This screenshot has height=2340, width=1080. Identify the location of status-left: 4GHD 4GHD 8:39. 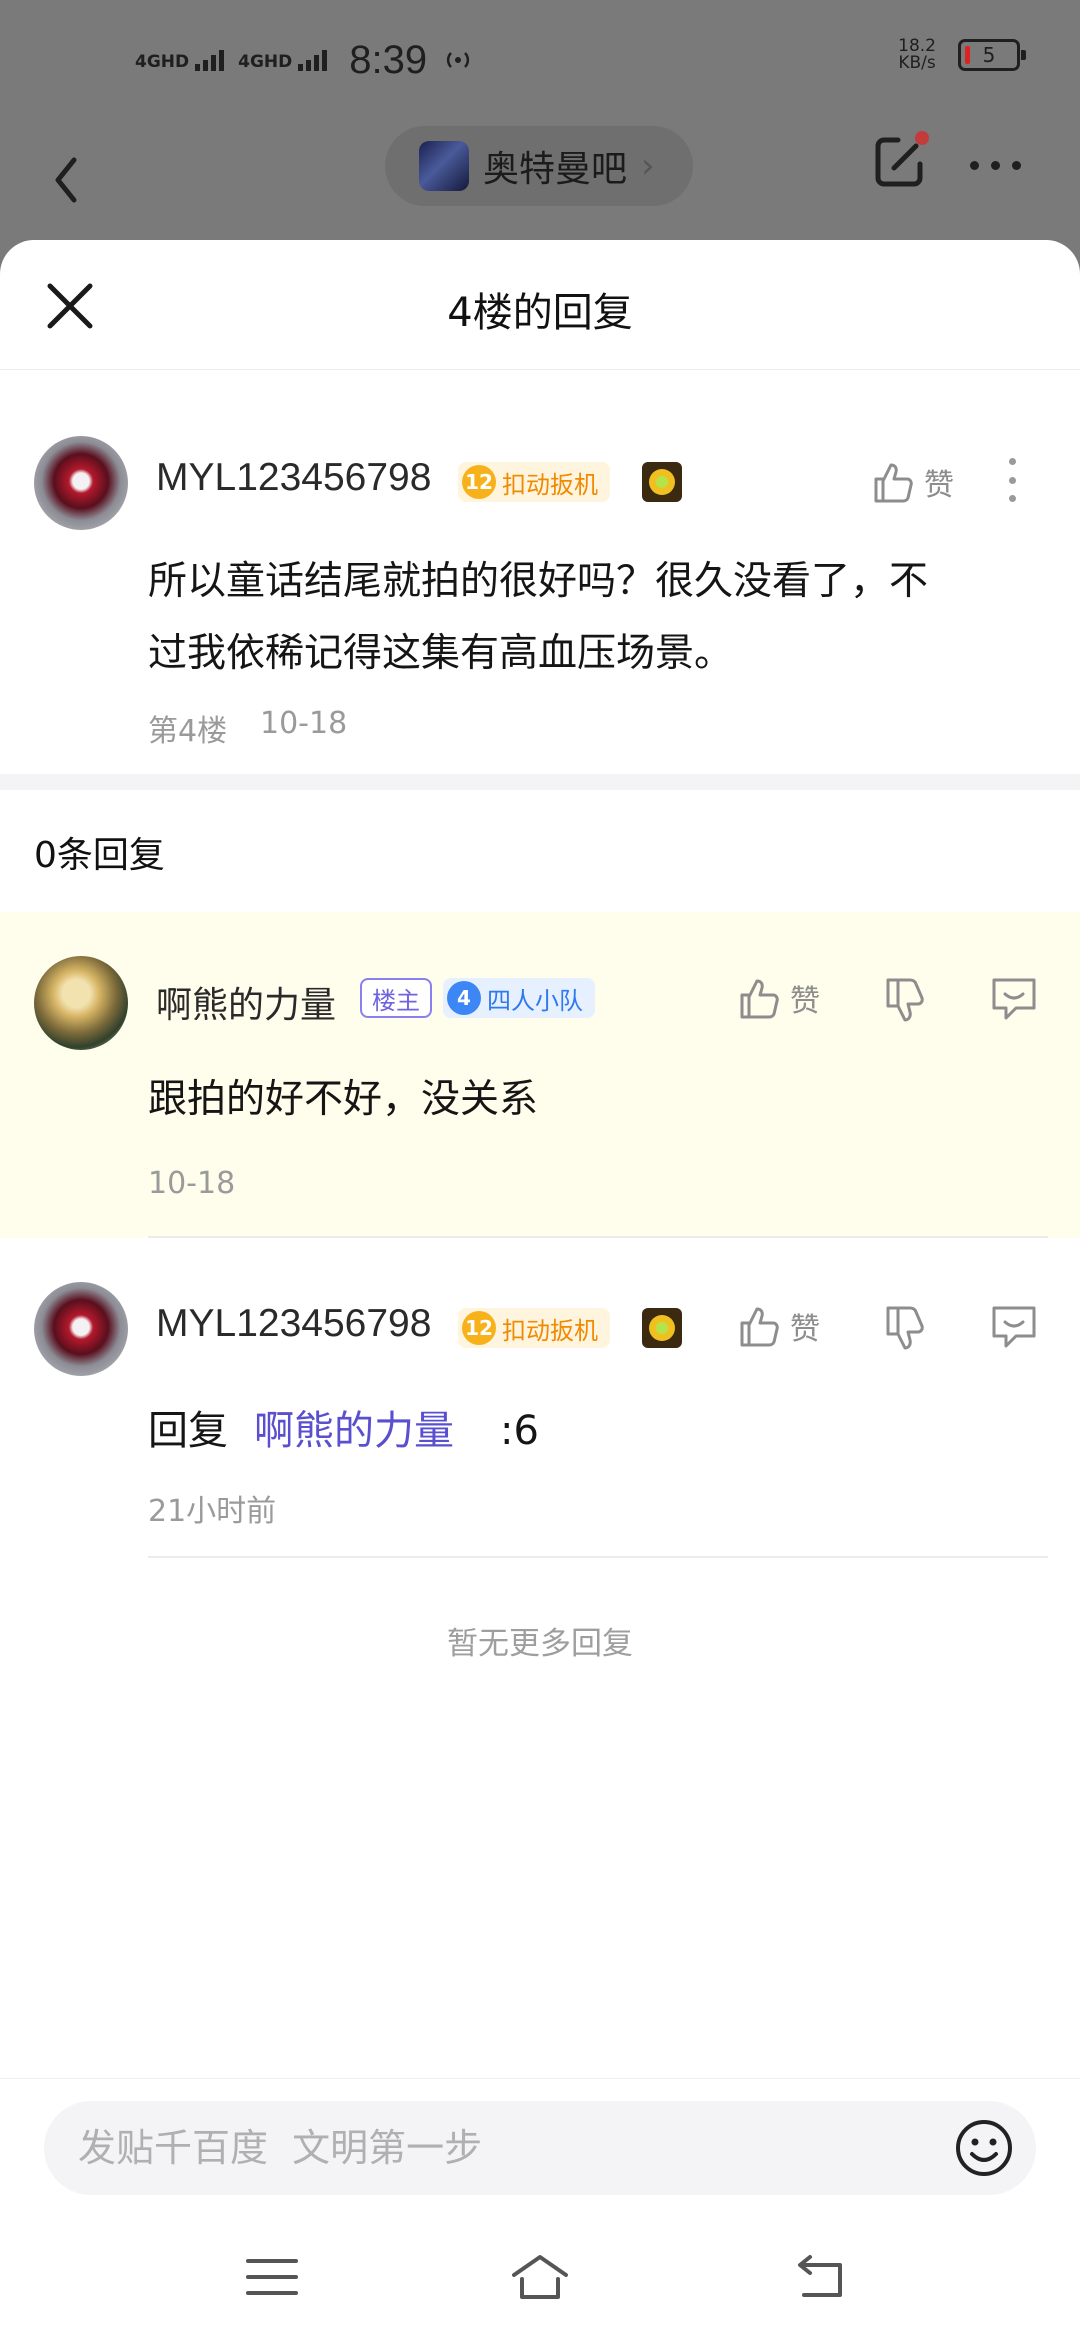
(305, 60).